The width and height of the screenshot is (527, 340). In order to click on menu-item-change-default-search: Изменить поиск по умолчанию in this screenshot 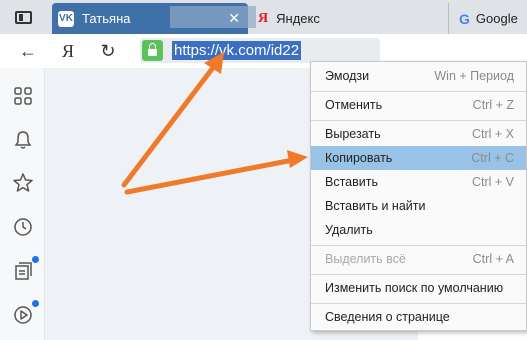, I will do `click(418, 288)`.